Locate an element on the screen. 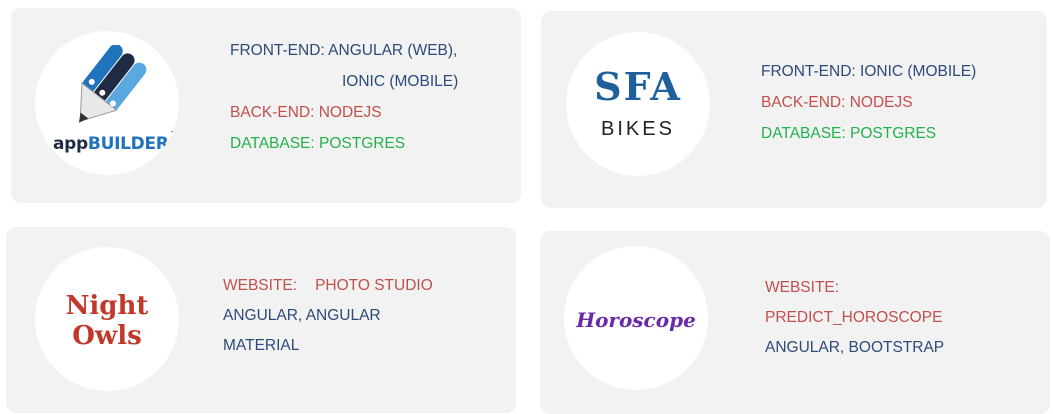  night-owls-wordmark: Night Owls is located at coordinates (107, 321).